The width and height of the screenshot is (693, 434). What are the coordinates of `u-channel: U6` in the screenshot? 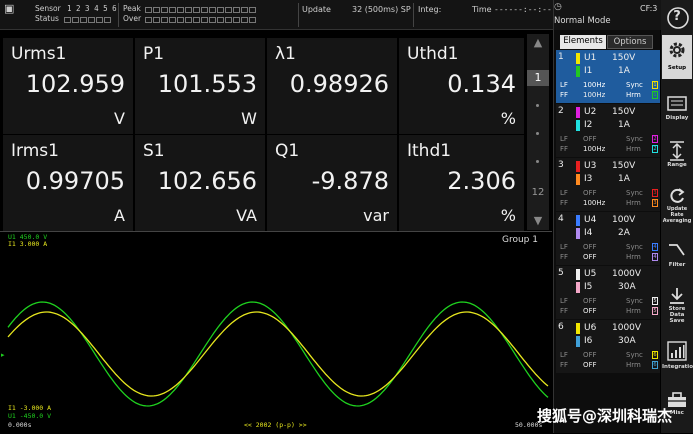 It's located at (590, 328).